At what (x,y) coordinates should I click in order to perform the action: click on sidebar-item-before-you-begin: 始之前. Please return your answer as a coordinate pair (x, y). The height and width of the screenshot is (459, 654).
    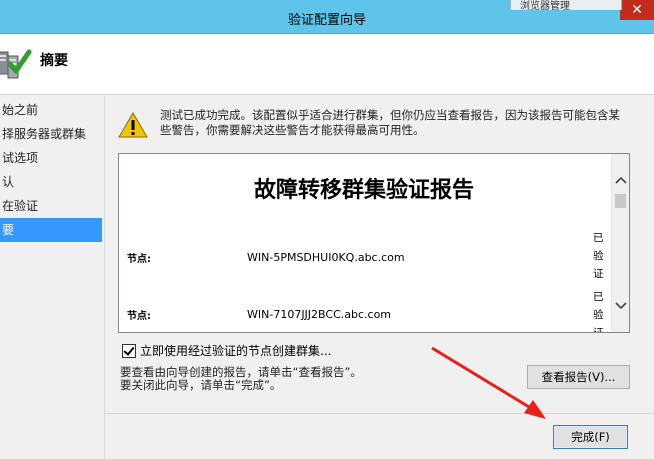
    Looking at the image, I should click on (51, 110).